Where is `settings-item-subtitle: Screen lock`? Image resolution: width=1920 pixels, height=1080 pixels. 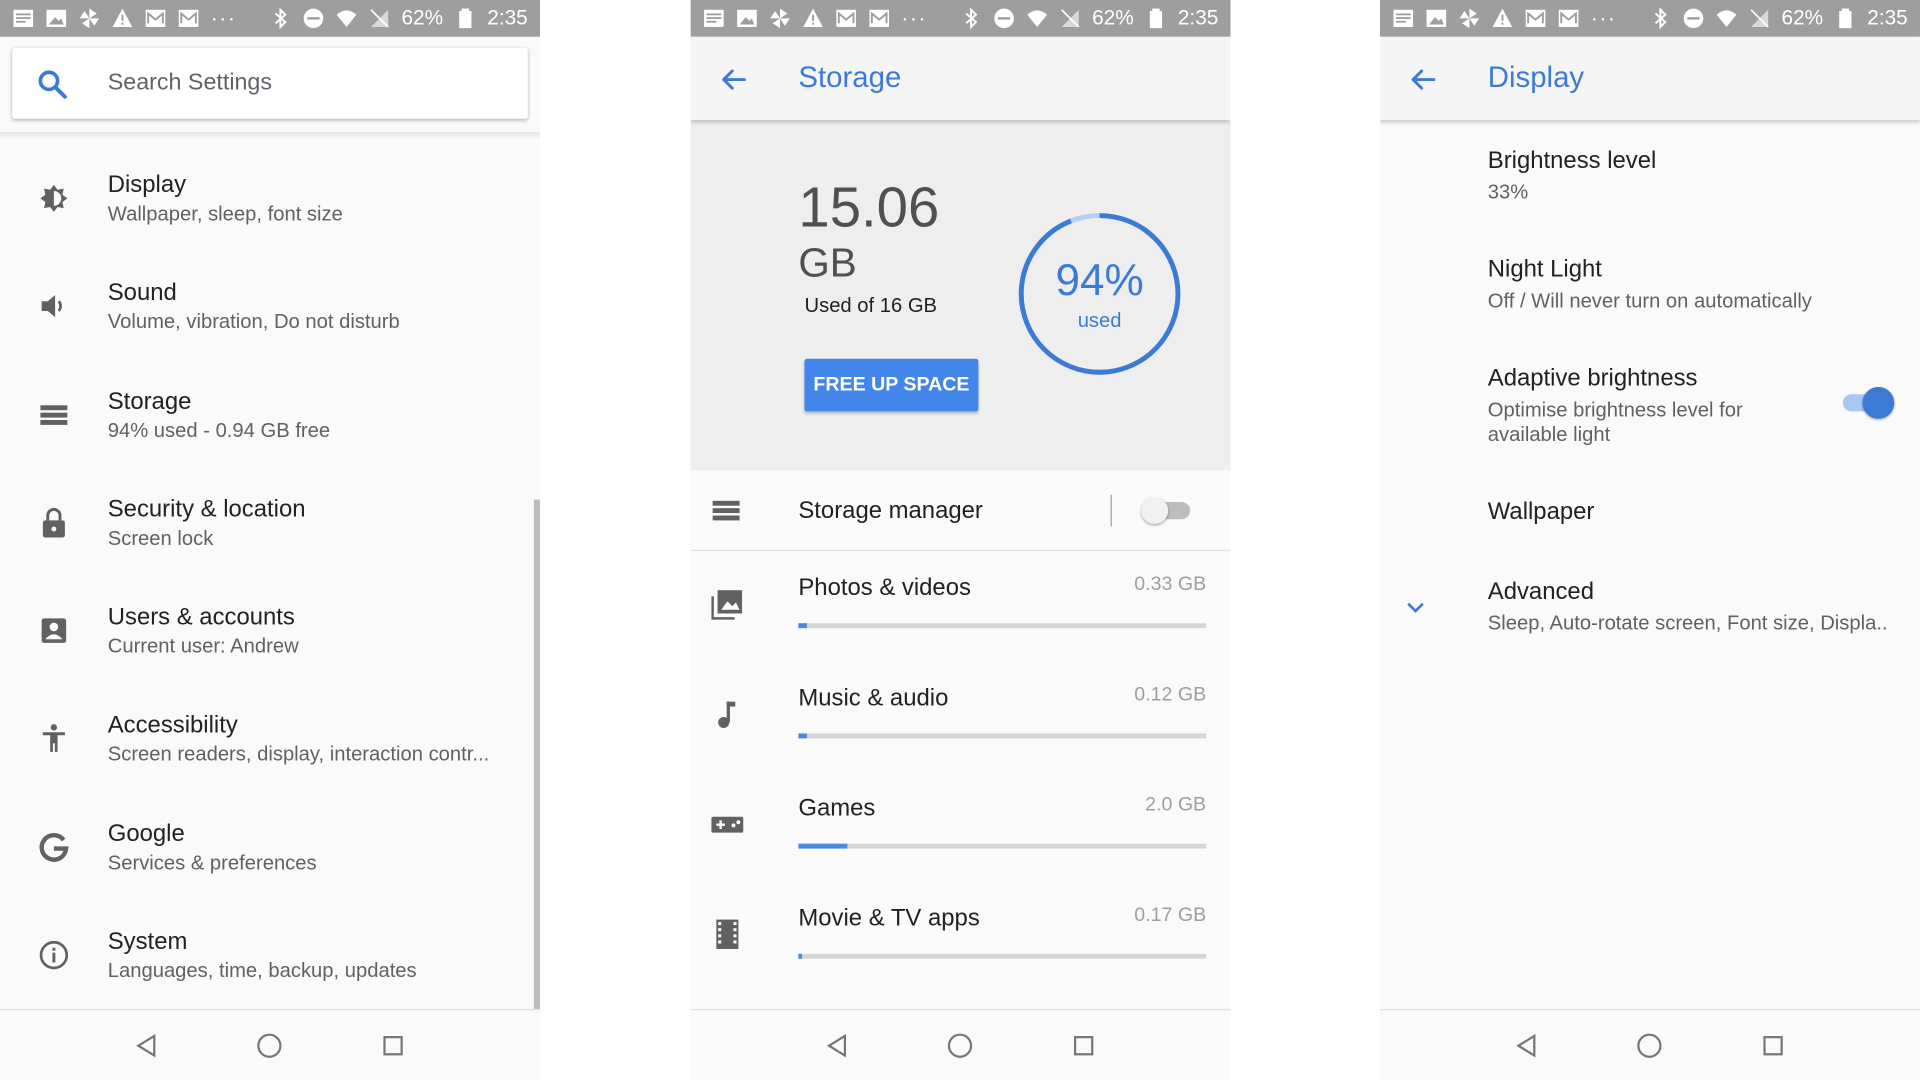
settings-item-subtitle: Screen lock is located at coordinates (160, 538).